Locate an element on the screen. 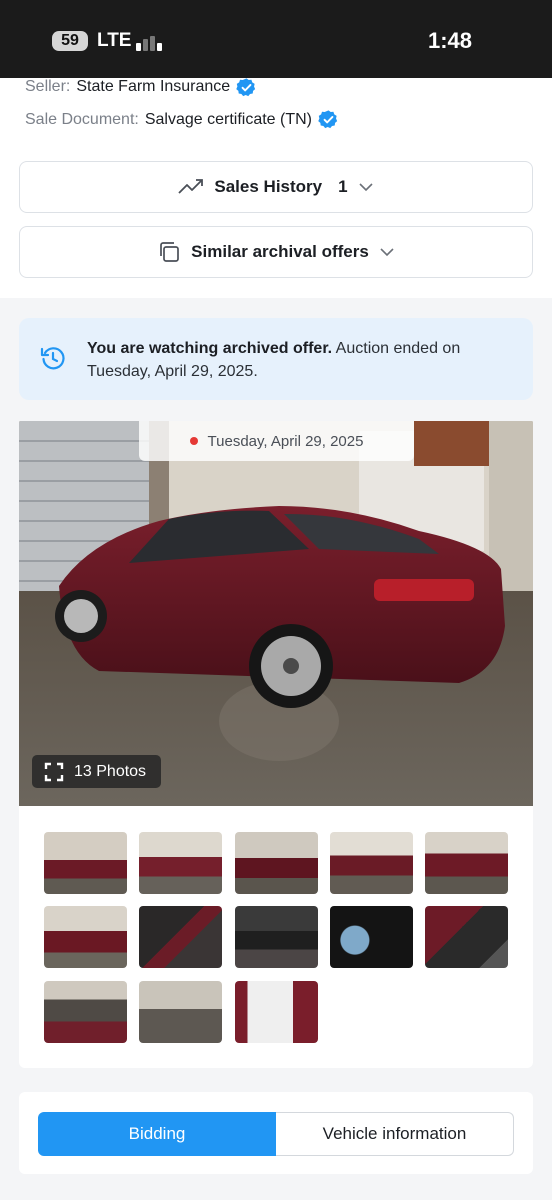  tabs-card: Bidding Vehicle information is located at coordinates (276, 1133).